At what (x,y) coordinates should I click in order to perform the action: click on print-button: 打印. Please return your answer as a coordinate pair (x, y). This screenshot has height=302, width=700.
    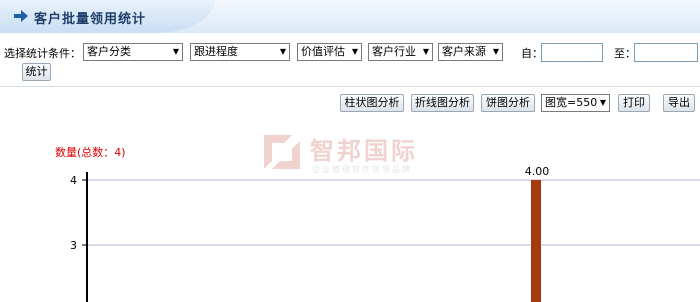
    Looking at the image, I should click on (634, 103).